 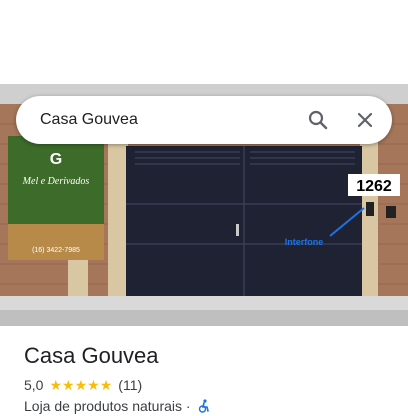 I want to click on place-category: Loja de produtos naturais ·, so click(x=107, y=406).